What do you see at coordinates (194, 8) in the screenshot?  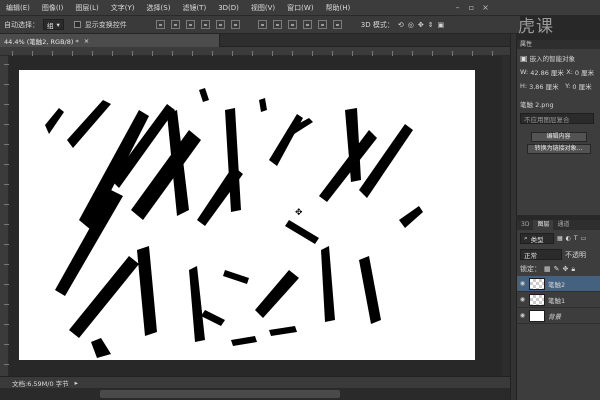 I see `menu-filter: 滤镜(T)` at bounding box center [194, 8].